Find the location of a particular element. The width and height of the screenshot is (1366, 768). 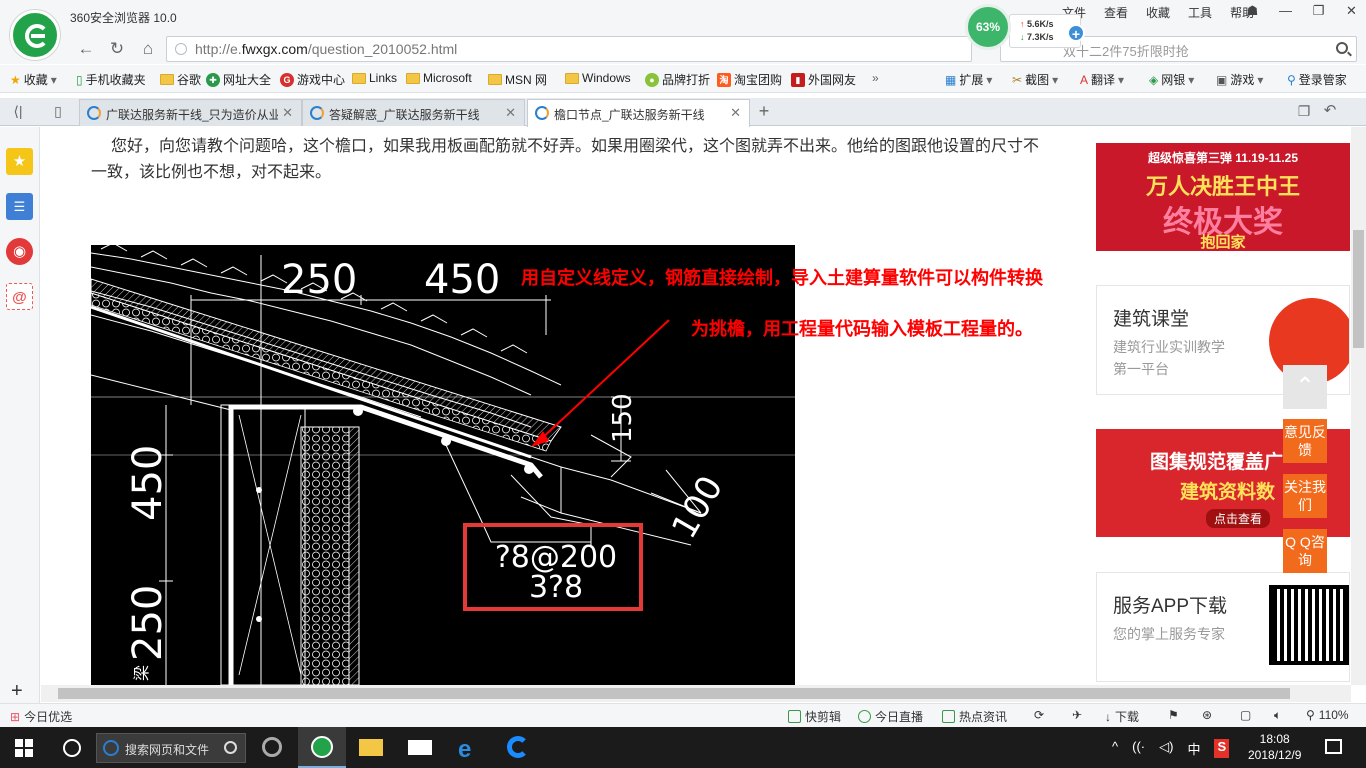

tool-games: ▣ 游戏 ▾ is located at coordinates (1239, 79).